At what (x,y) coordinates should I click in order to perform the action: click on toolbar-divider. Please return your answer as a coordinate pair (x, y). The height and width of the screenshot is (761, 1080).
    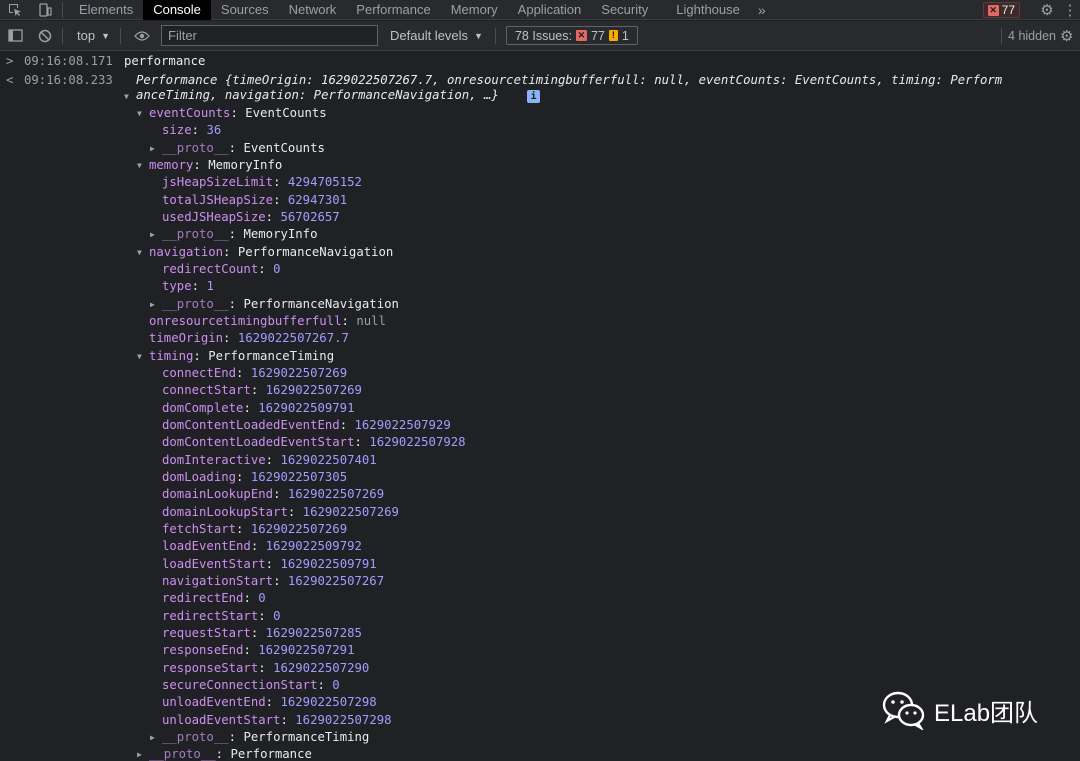
    Looking at the image, I should click on (495, 35).